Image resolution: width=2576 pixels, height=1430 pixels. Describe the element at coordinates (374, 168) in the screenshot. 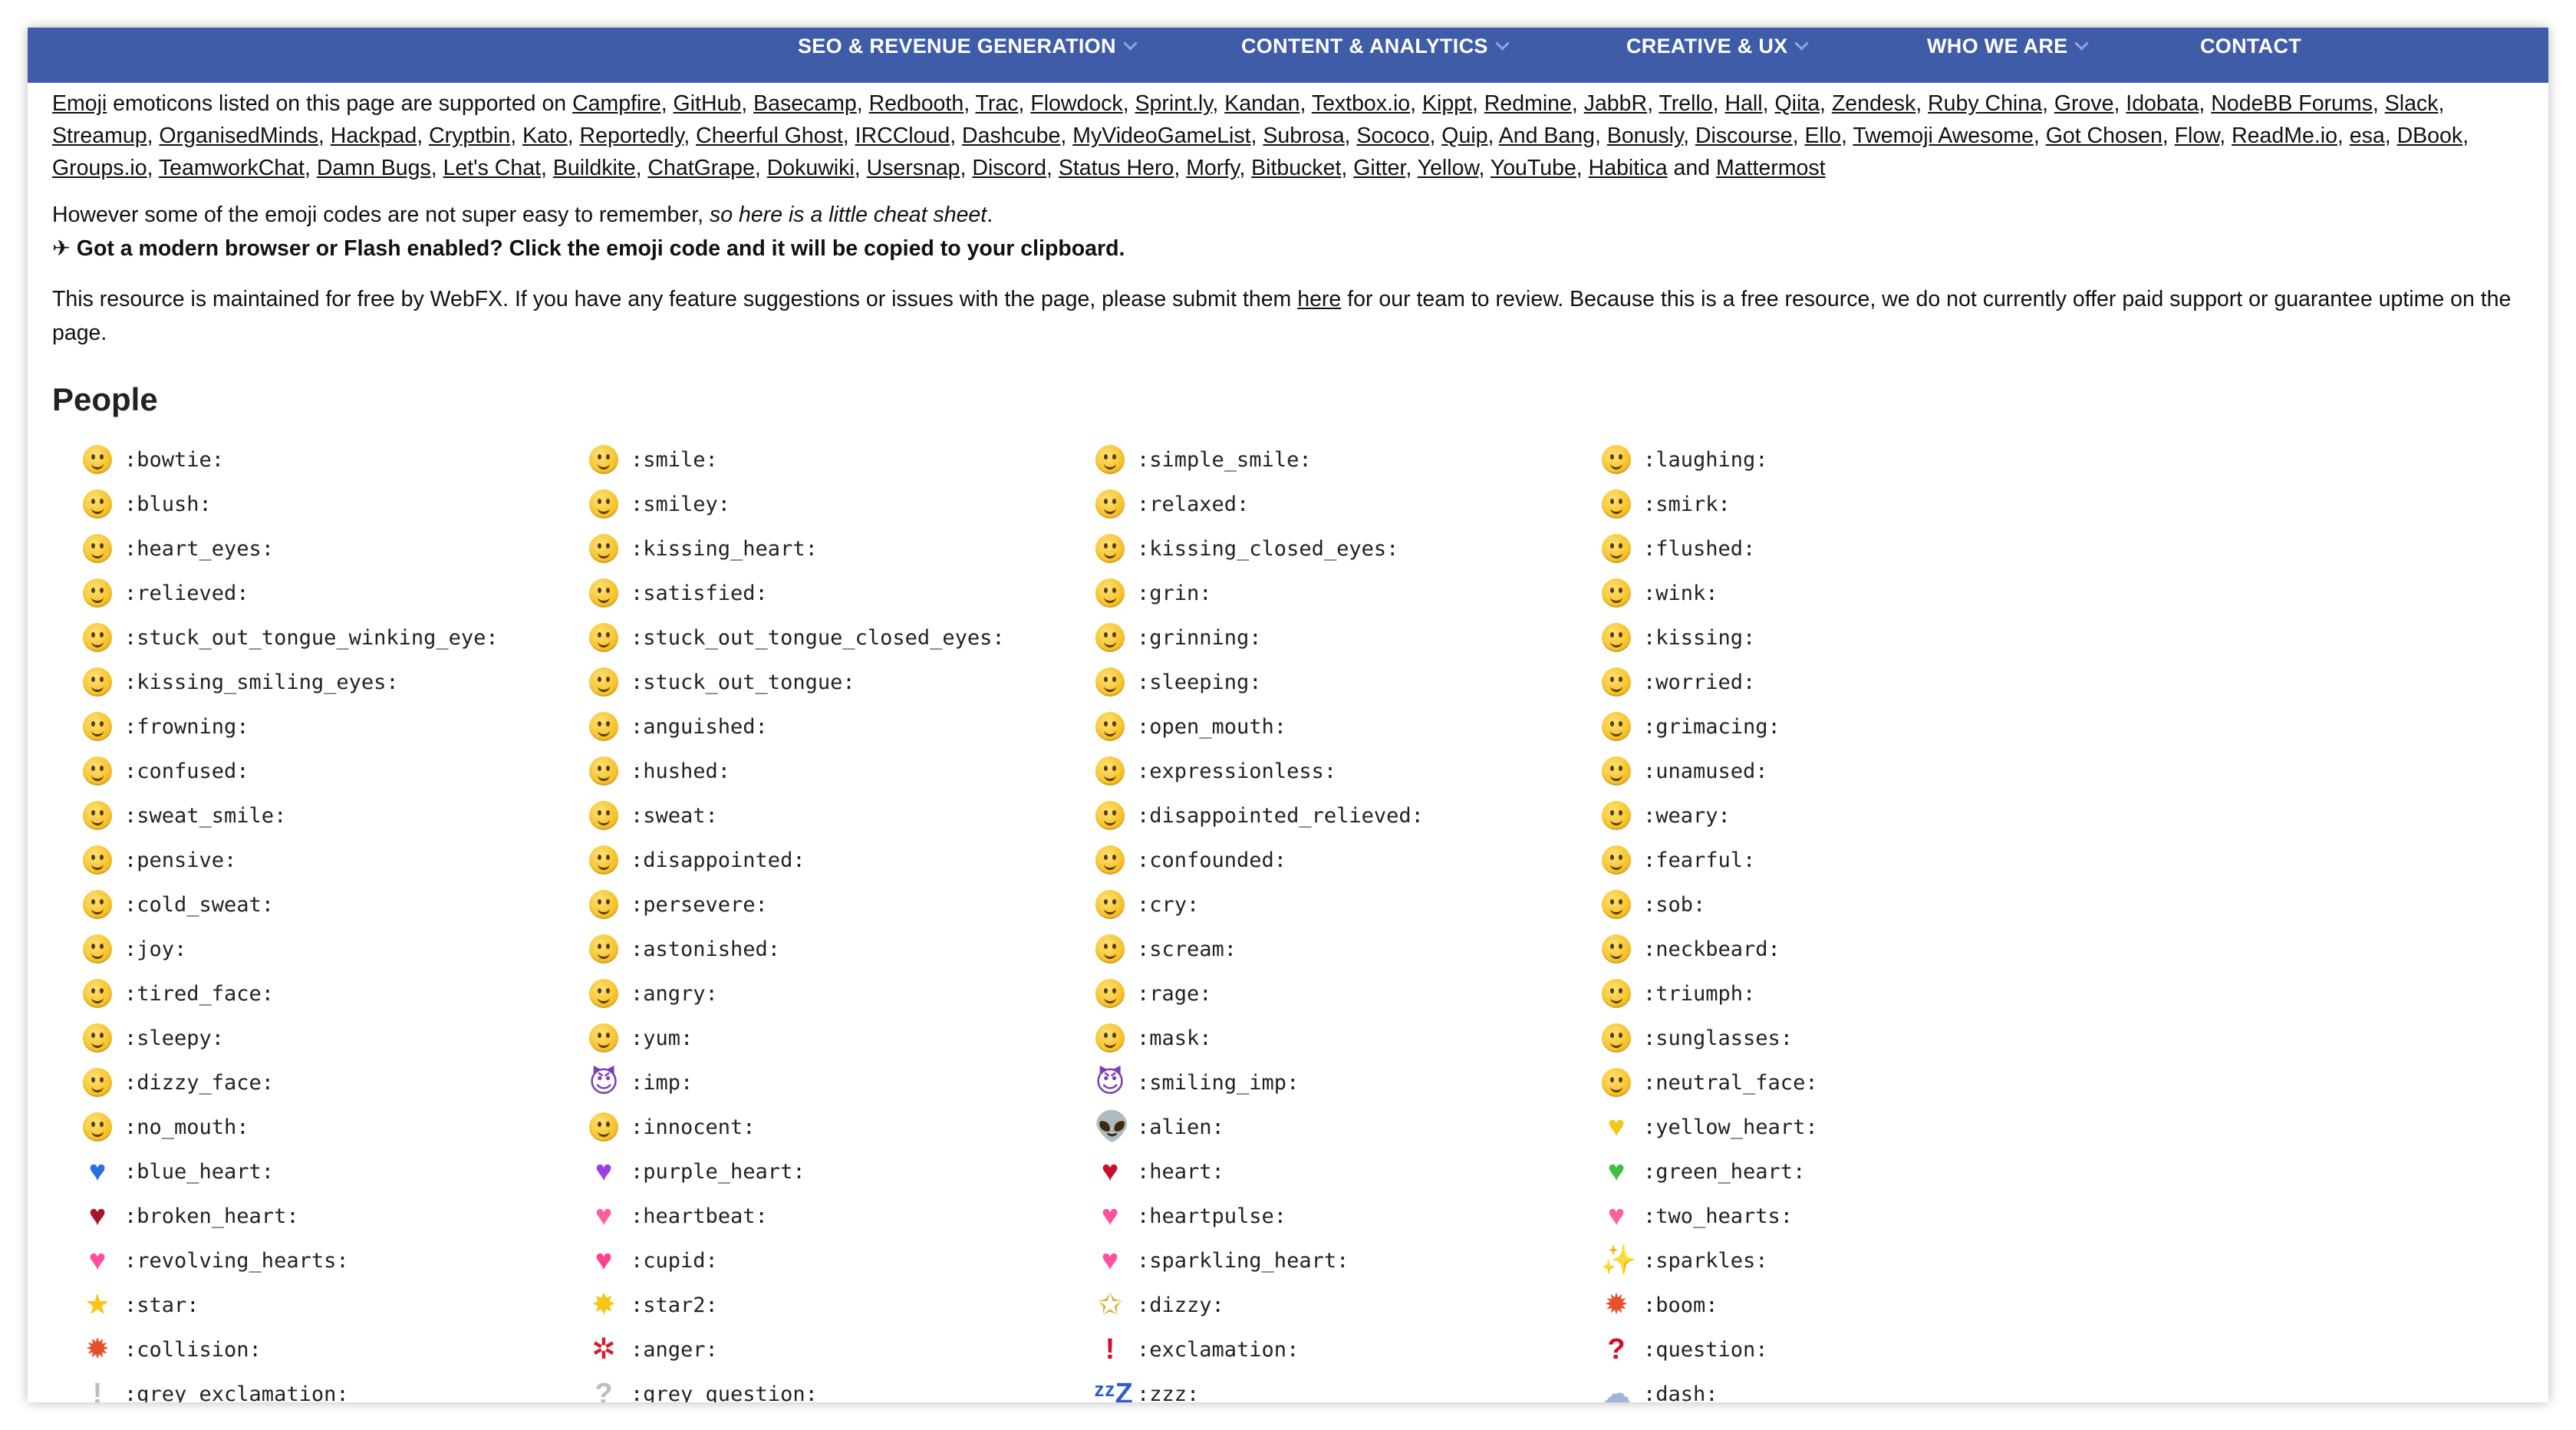

I see `service-link: Damn Bugs` at that location.